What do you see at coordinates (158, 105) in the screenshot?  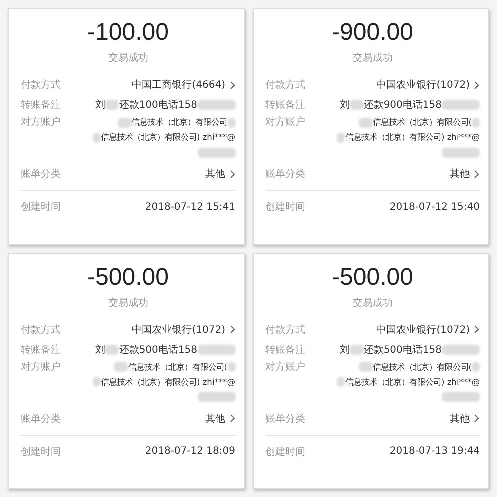 I see `remark-text: 还款100电话158` at bounding box center [158, 105].